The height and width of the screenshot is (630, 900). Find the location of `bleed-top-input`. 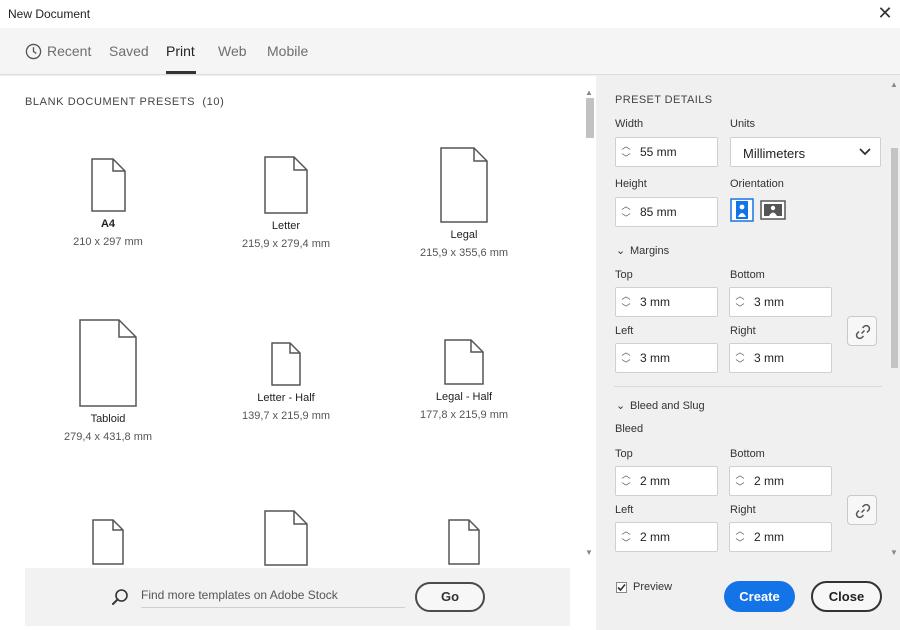

bleed-top-input is located at coordinates (672, 481).